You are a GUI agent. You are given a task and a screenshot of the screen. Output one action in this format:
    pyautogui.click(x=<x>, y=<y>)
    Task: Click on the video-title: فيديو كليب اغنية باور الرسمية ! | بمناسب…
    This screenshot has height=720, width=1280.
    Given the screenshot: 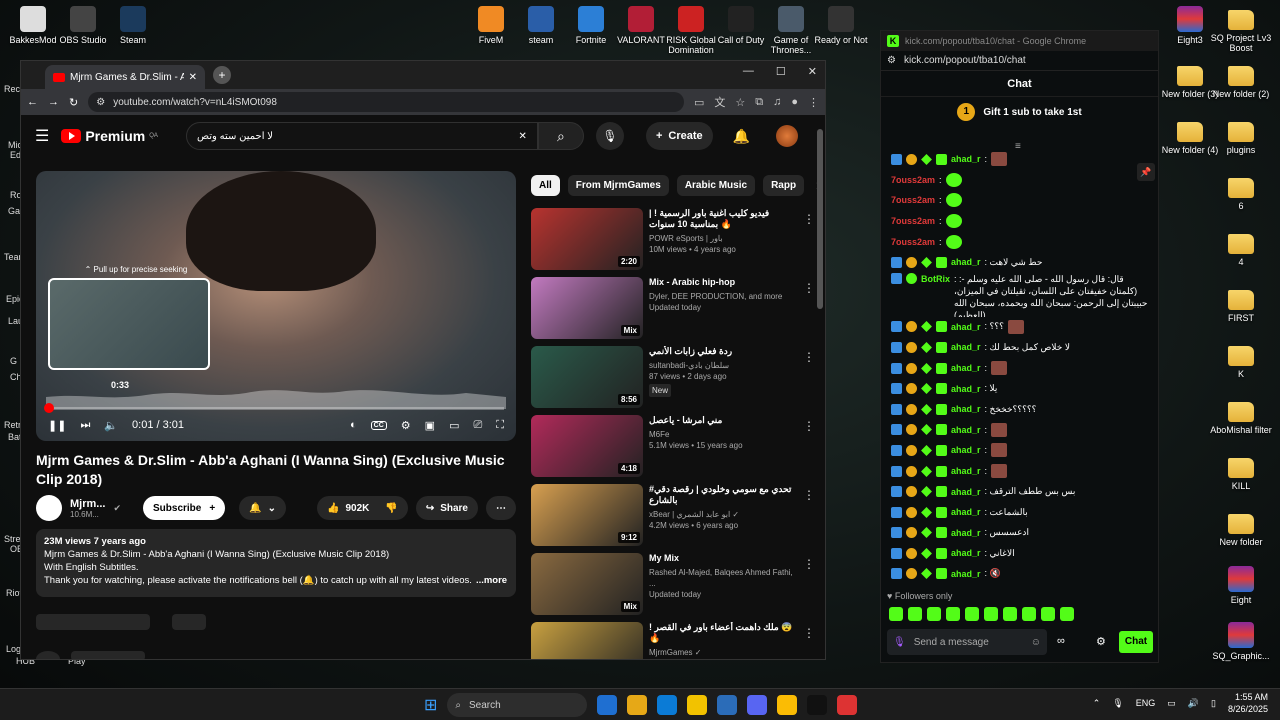 What is the action you would take?
    pyautogui.click(x=721, y=219)
    